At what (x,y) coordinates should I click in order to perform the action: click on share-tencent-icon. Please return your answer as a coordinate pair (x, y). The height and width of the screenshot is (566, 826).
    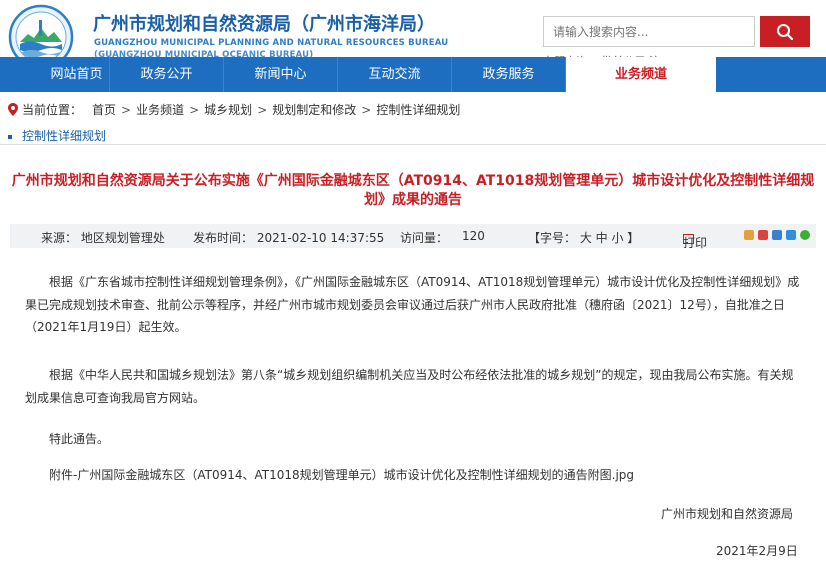
    Looking at the image, I should click on (791, 235).